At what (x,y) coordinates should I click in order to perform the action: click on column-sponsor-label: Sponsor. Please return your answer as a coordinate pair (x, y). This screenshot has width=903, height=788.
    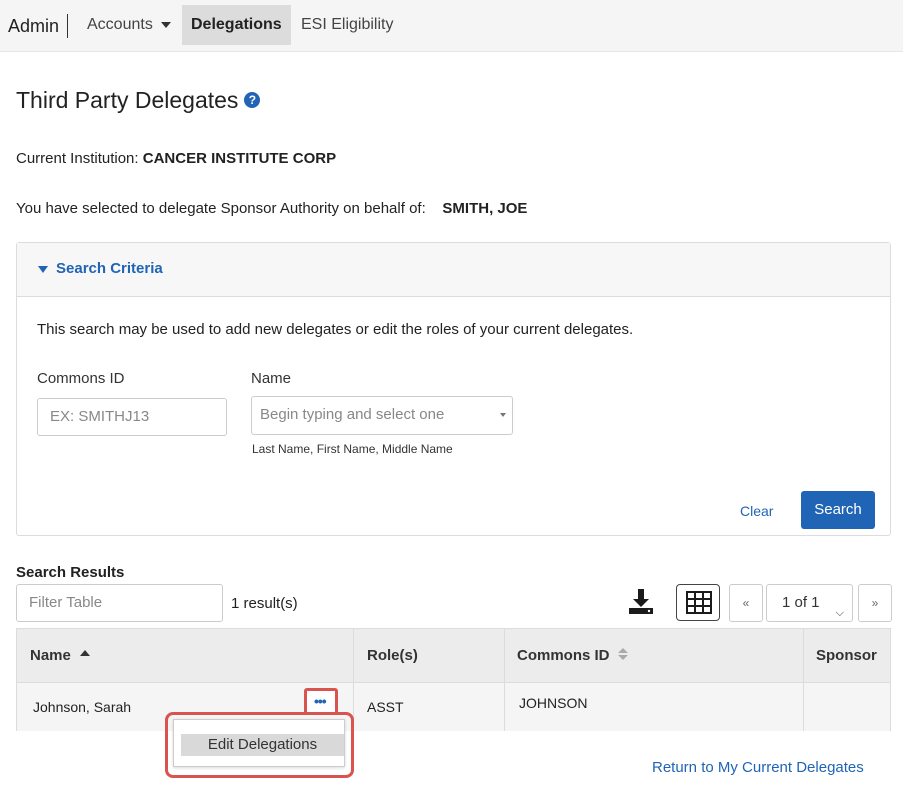
    Looking at the image, I should click on (846, 655).